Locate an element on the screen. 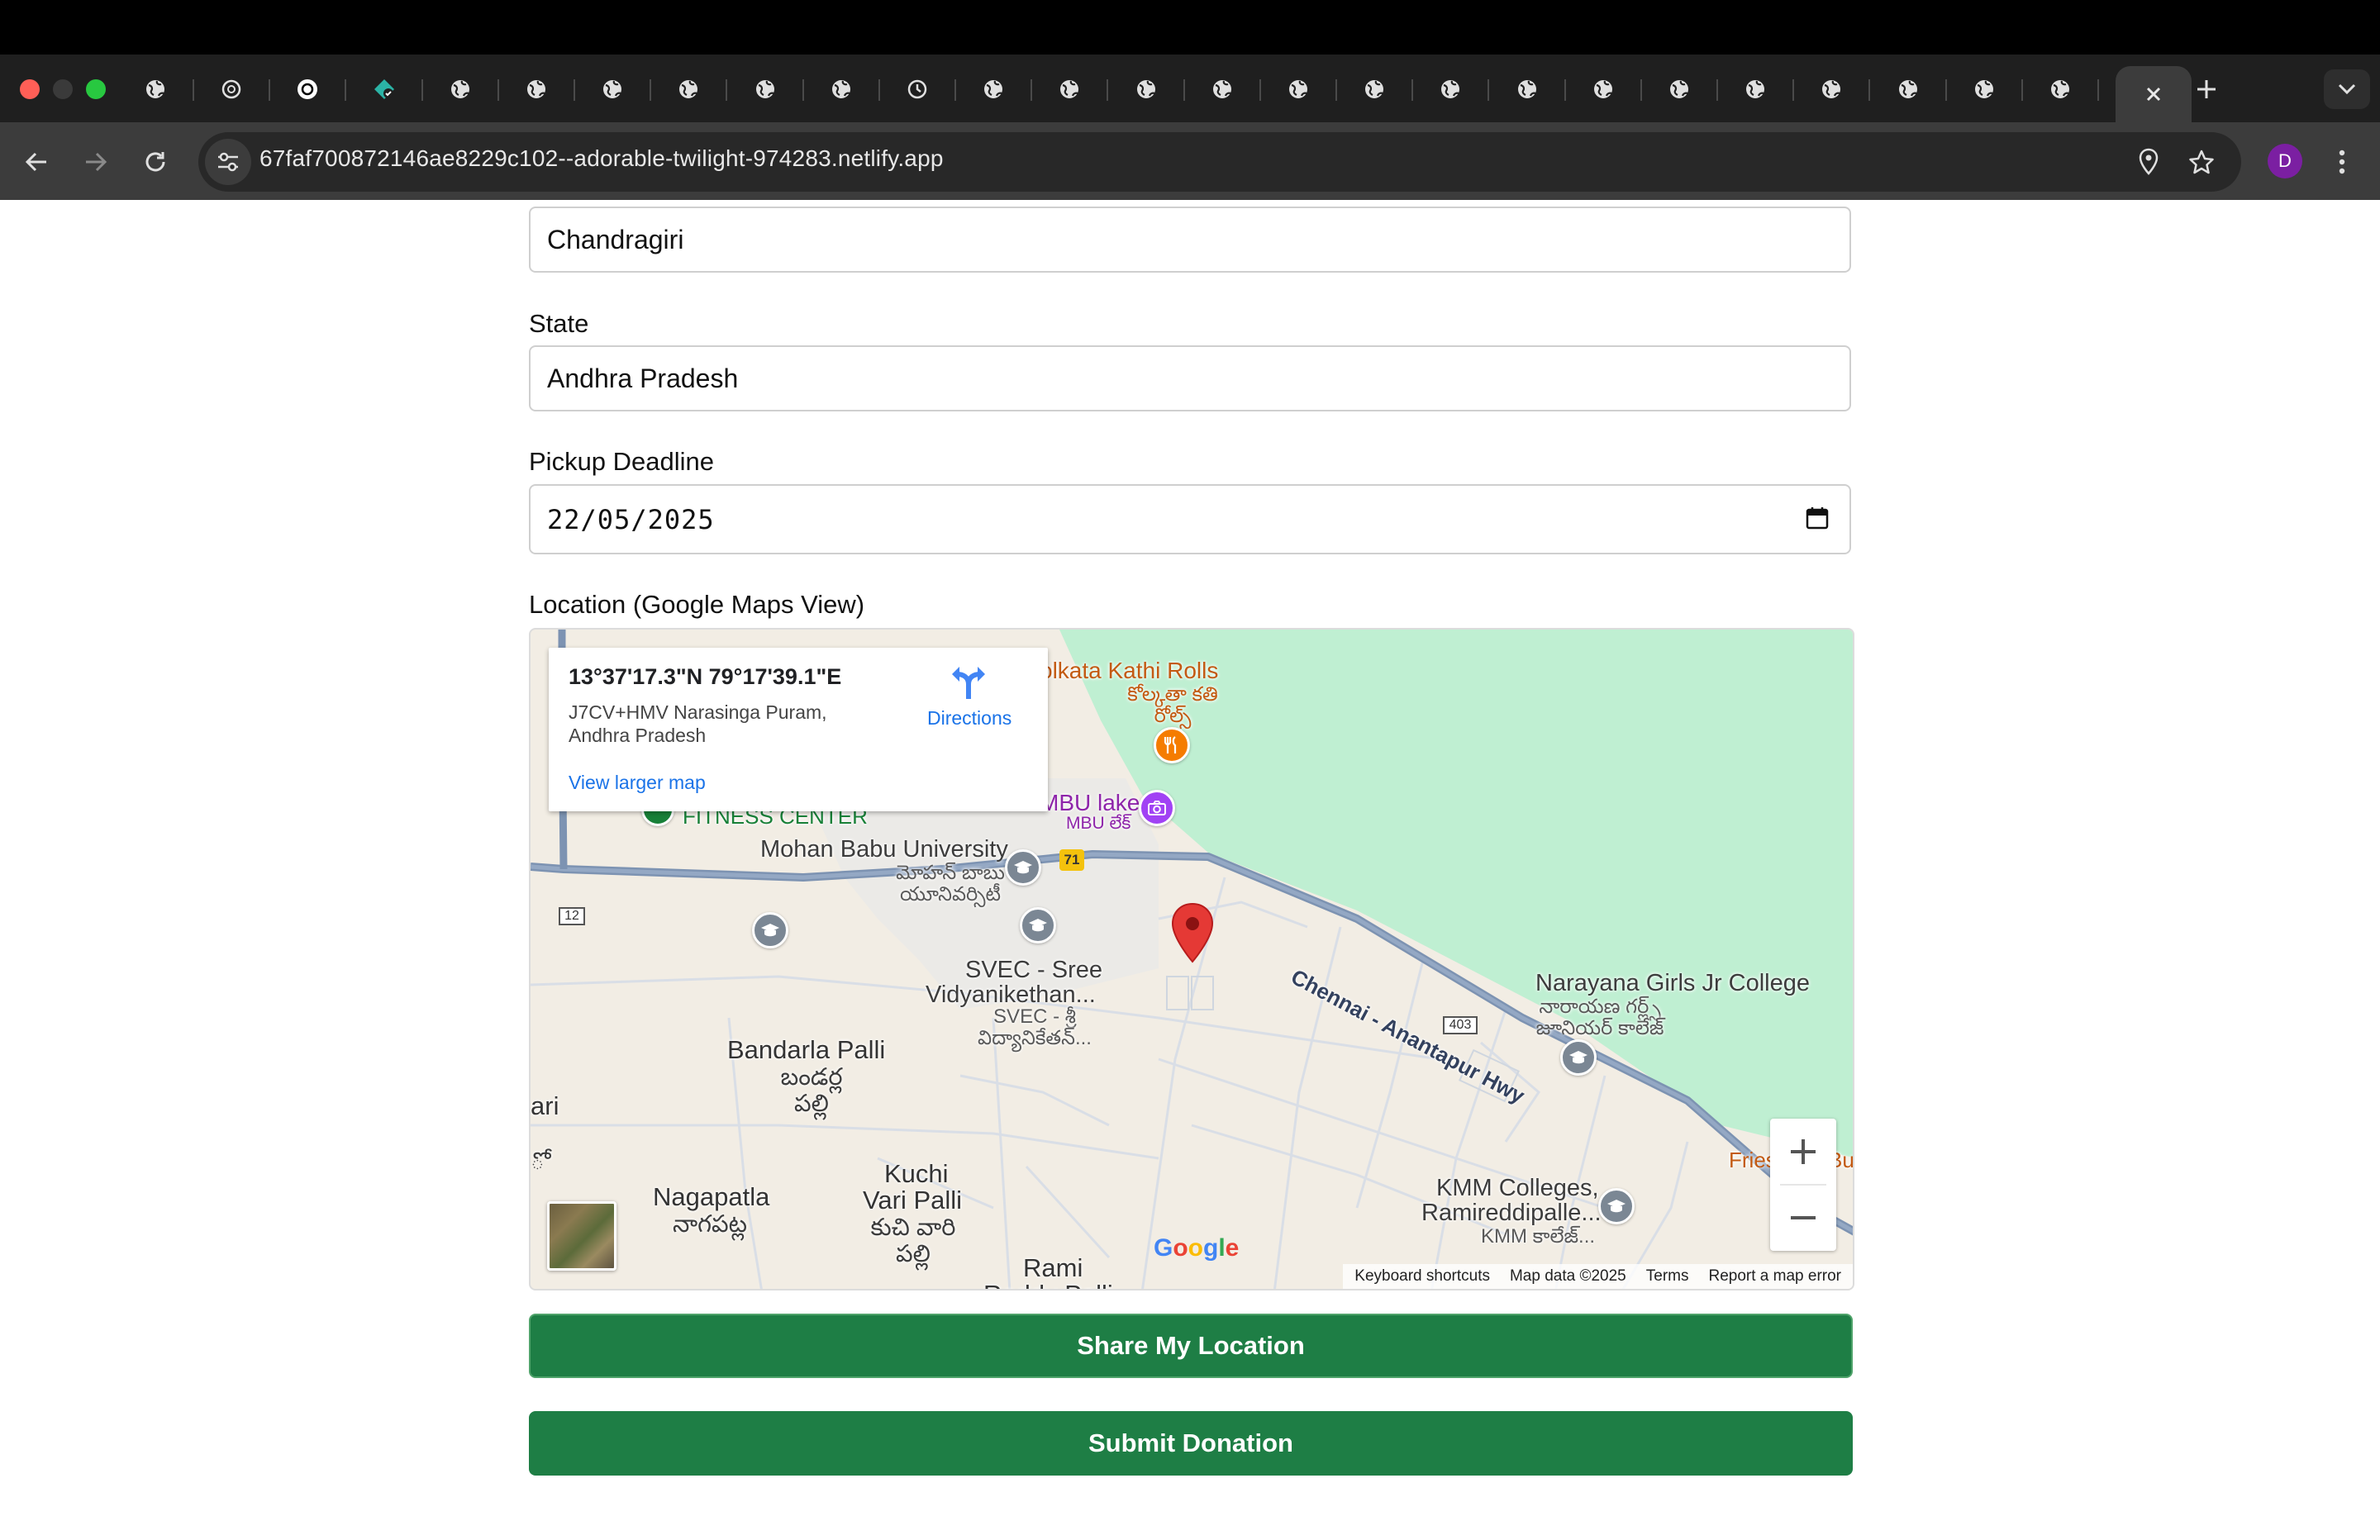 This screenshot has width=2380, height=1540. college-poi-icon-kmm is located at coordinates (1616, 1206).